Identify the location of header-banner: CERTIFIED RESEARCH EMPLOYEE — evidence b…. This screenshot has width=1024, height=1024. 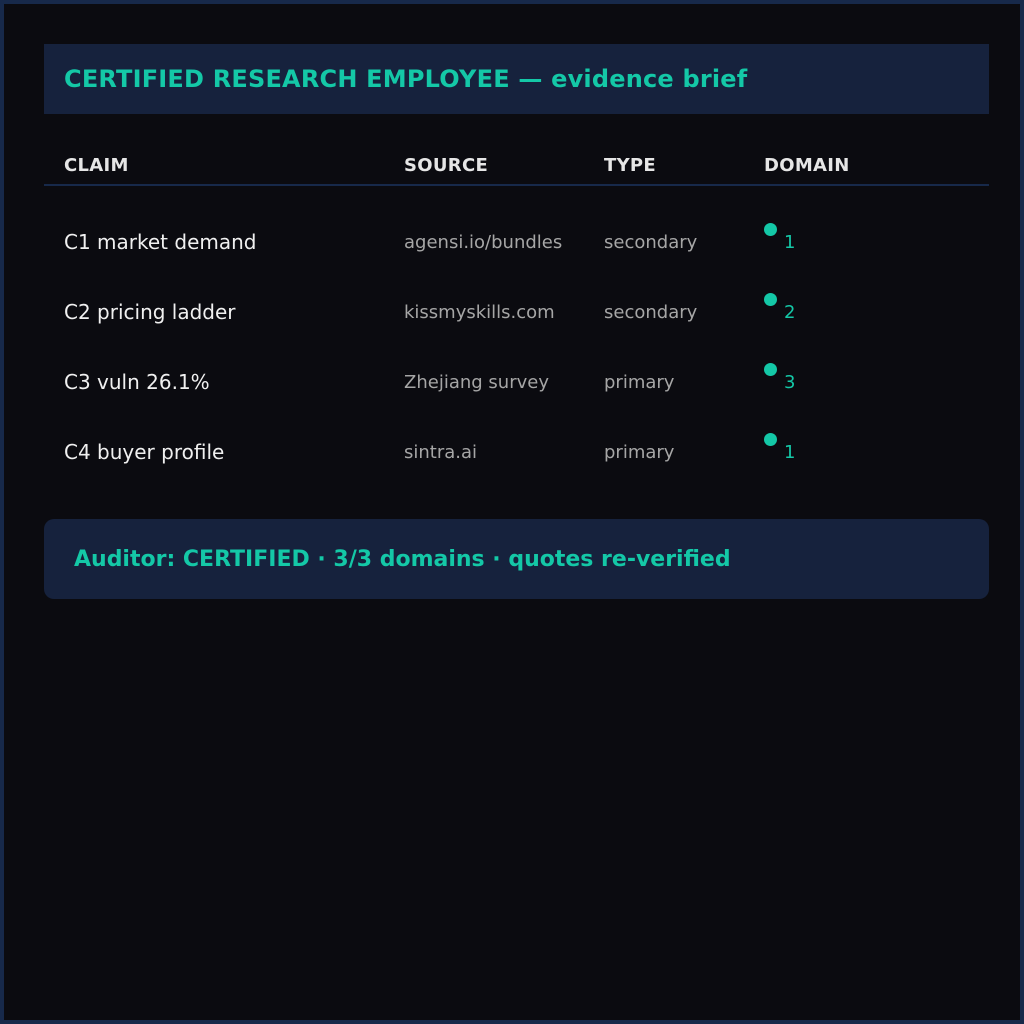
(516, 79).